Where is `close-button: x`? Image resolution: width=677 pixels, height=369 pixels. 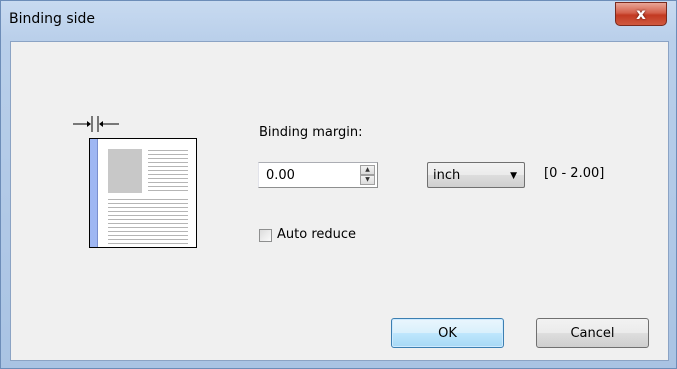 close-button: x is located at coordinates (641, 14).